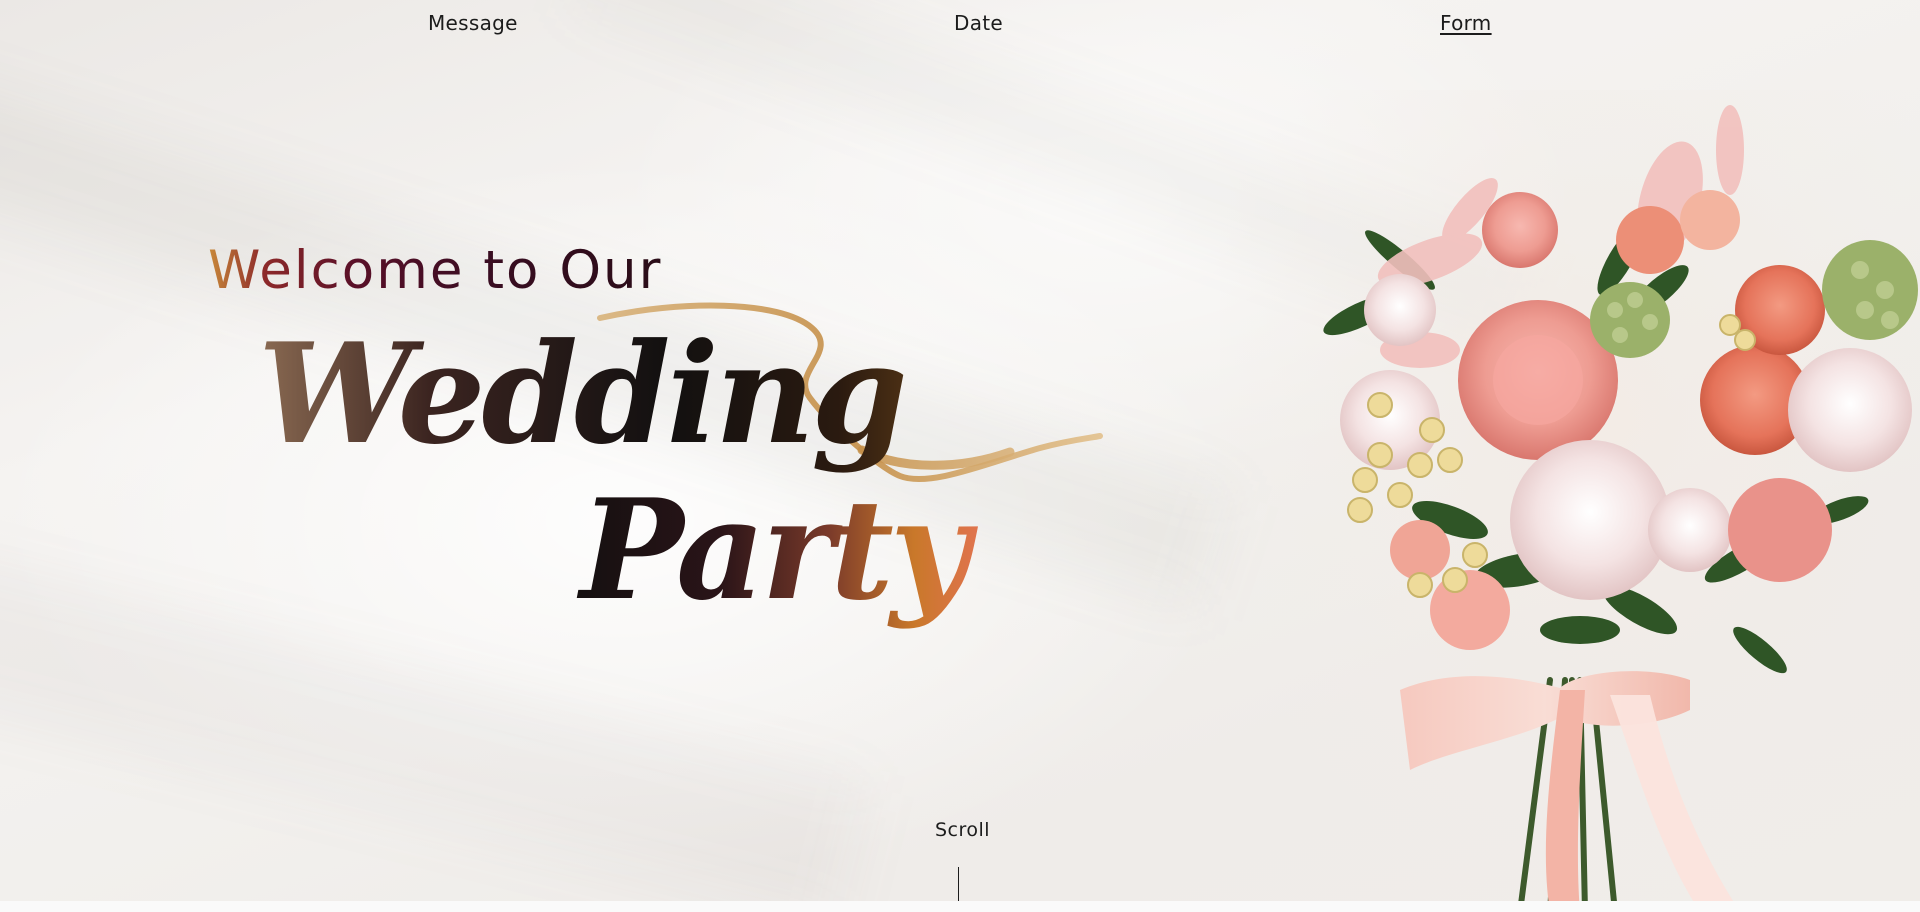 This screenshot has width=1920, height=912. I want to click on nav-link-form: Form, so click(1466, 23).